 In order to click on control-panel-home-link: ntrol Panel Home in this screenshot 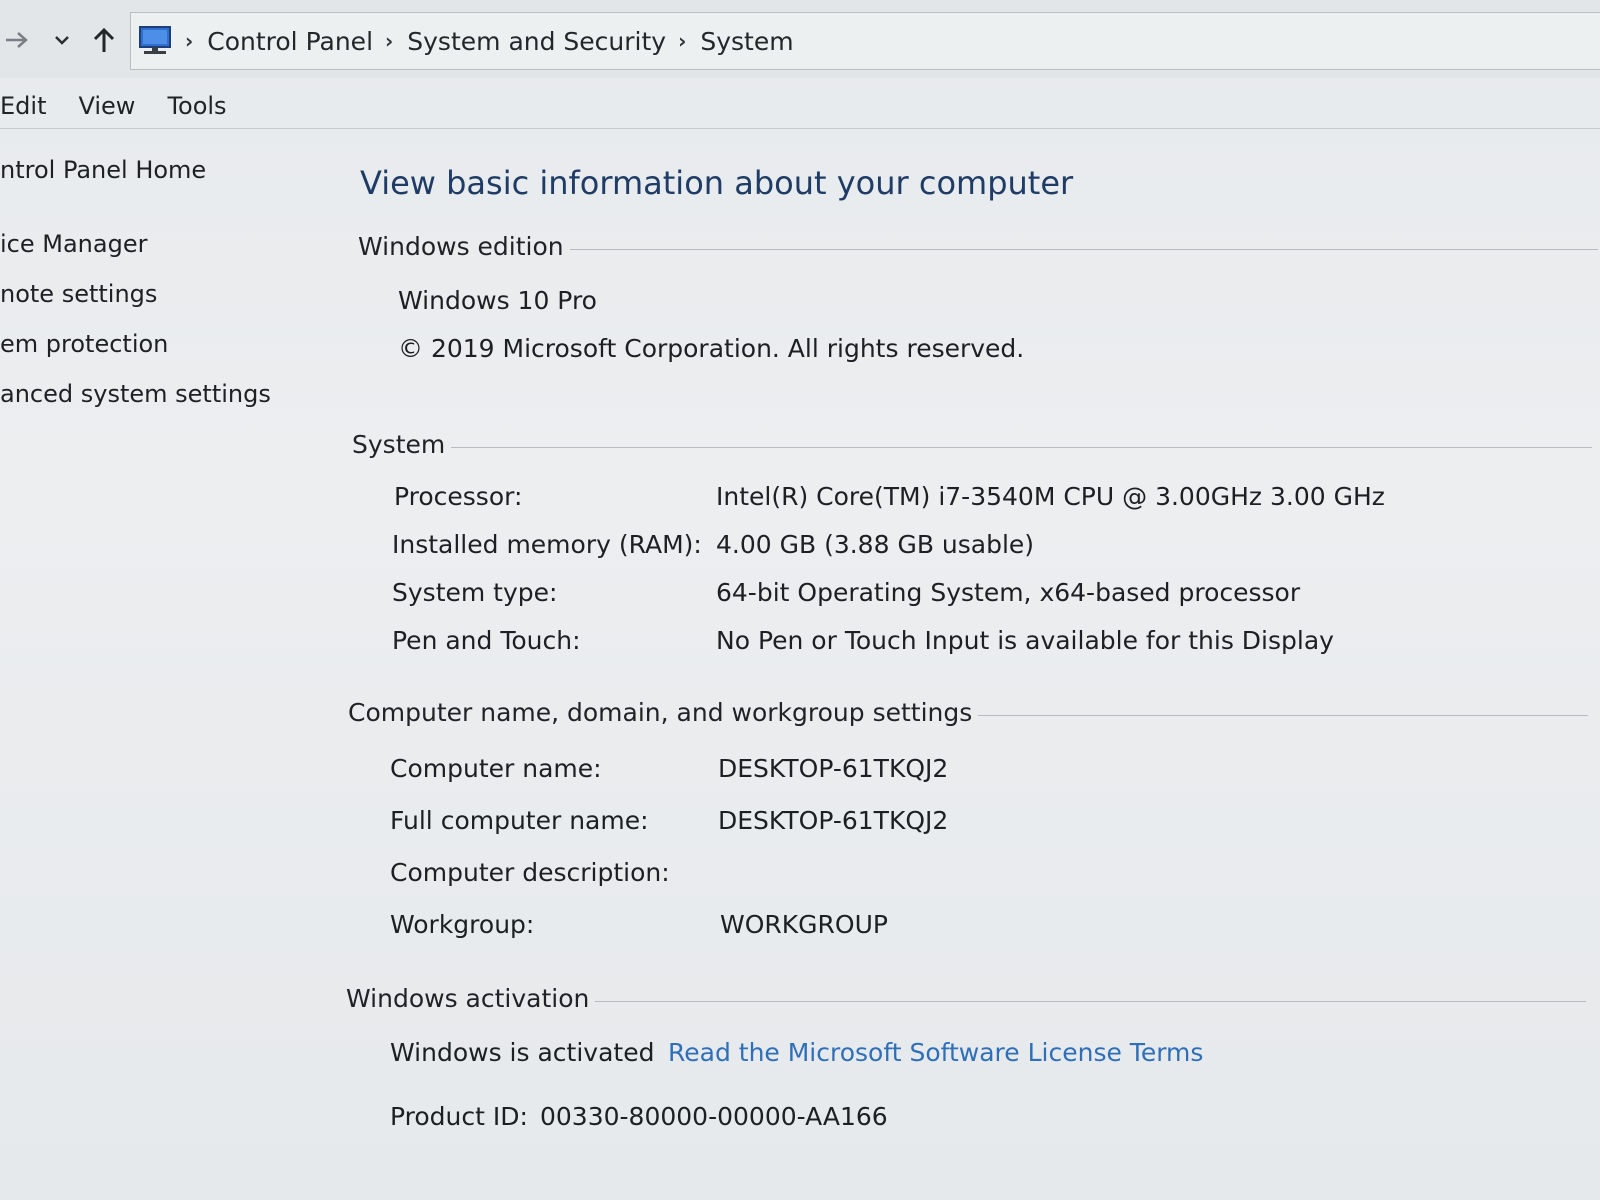, I will do `click(103, 170)`.